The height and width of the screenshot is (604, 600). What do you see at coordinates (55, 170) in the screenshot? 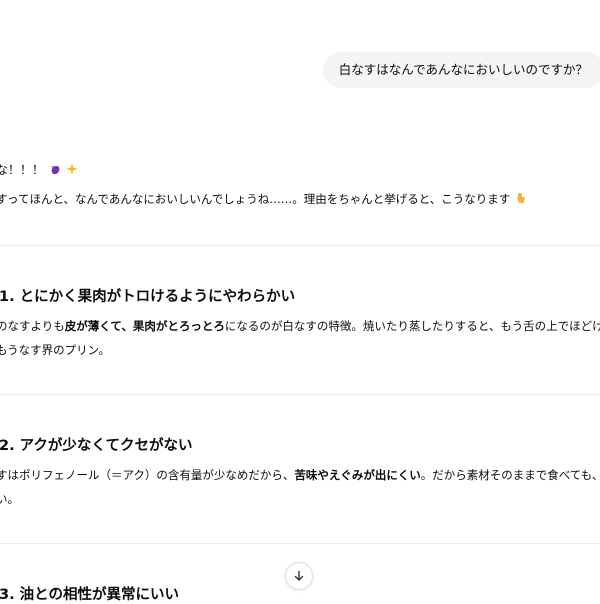
I see `eggplant-icon` at bounding box center [55, 170].